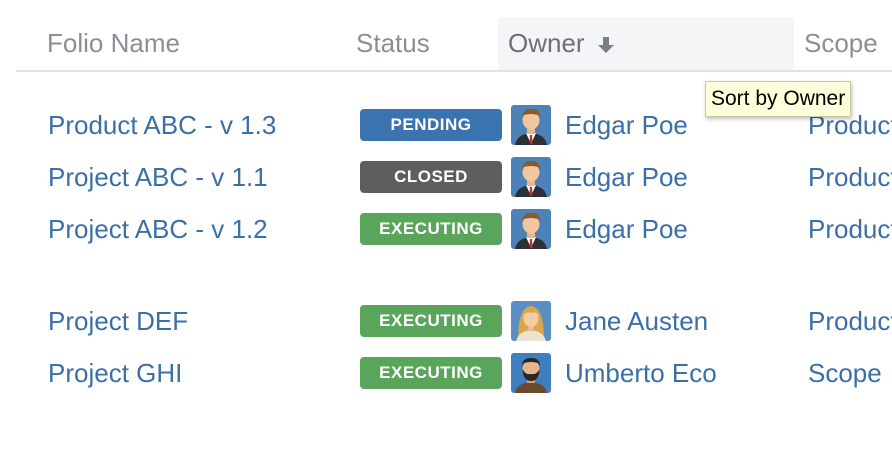  Describe the element at coordinates (646, 43) in the screenshot. I see `column-header-owner: Owner` at that location.